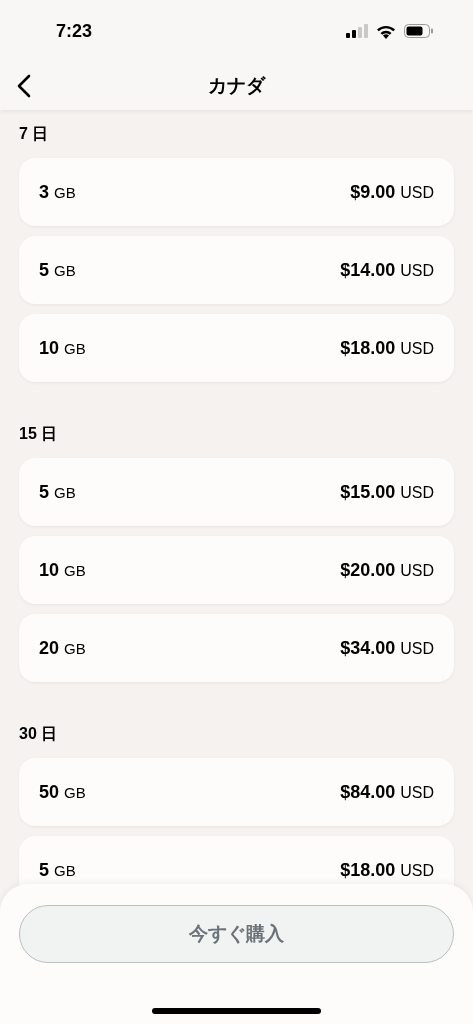 Image resolution: width=473 pixels, height=1024 pixels. Describe the element at coordinates (236, 570) in the screenshot. I see `plan-card: 10 GB $20.00 USD` at that location.